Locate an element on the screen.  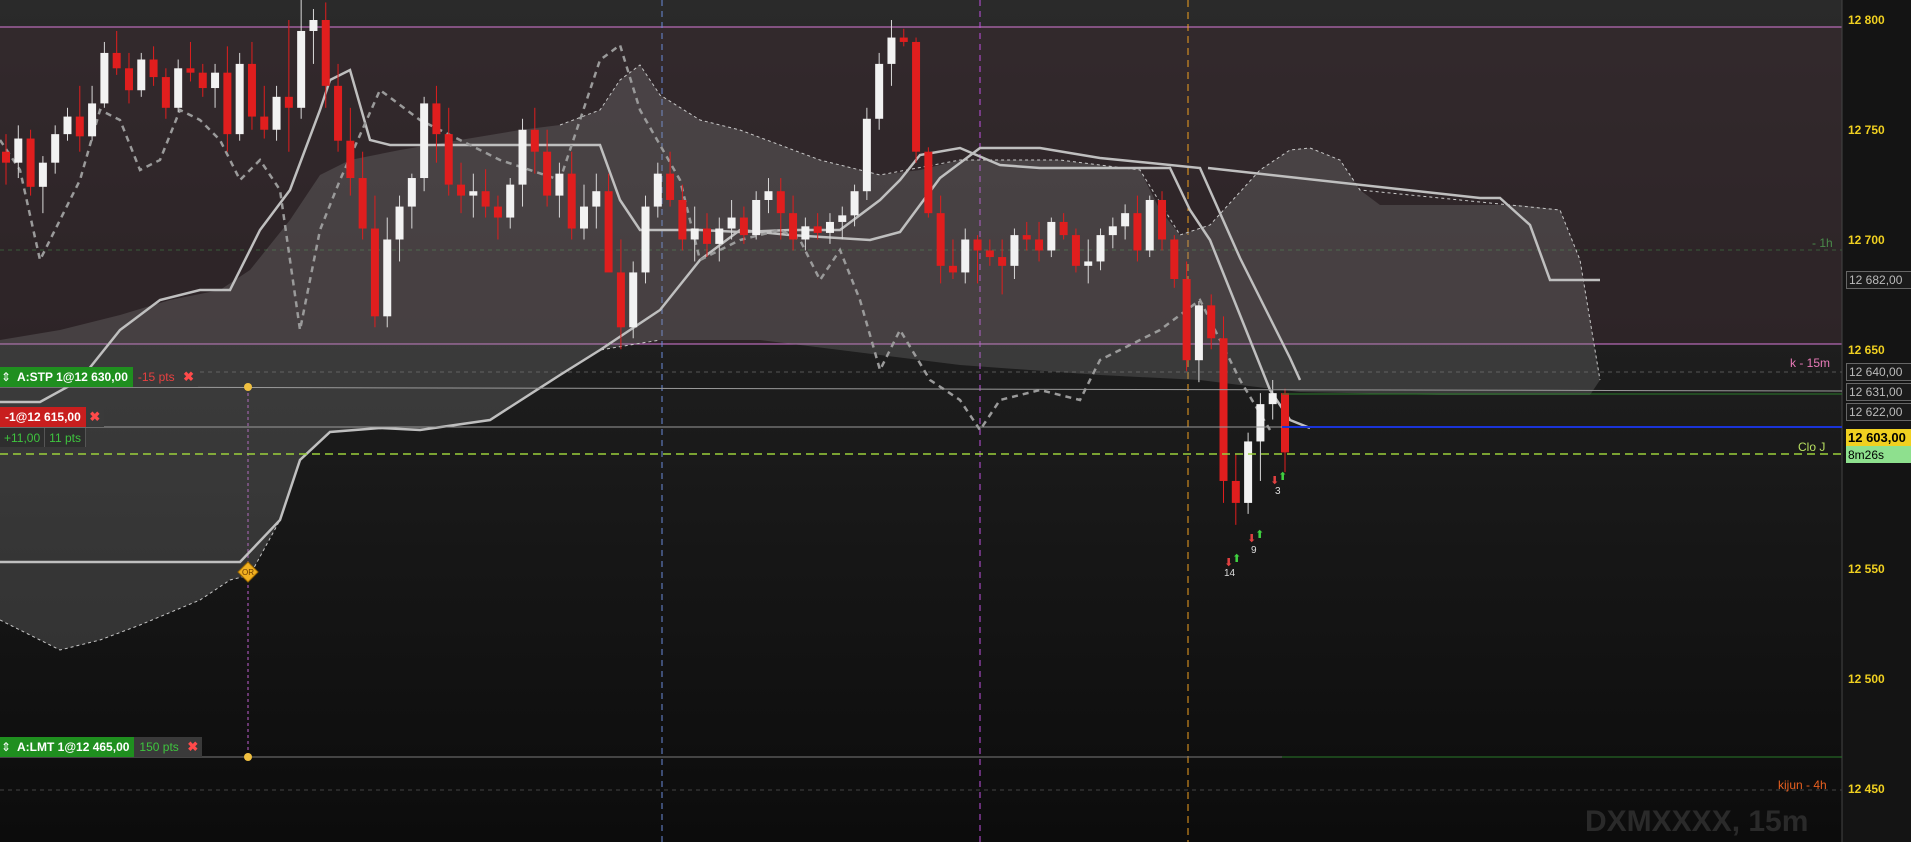
position-label: -1@12 615,00 is located at coordinates (43, 417).